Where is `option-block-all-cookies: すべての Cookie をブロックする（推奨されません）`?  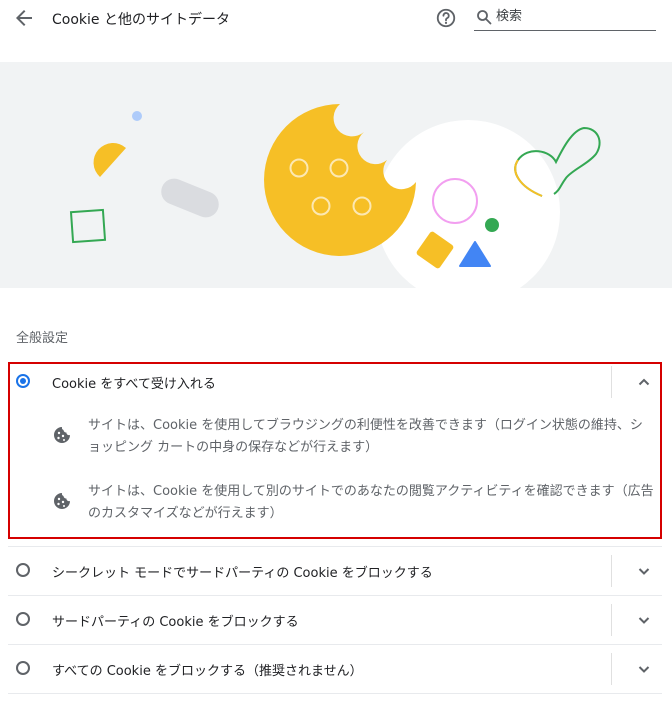
option-block-all-cookies: すべての Cookie をブロックする（推奨されません） is located at coordinates (335, 669).